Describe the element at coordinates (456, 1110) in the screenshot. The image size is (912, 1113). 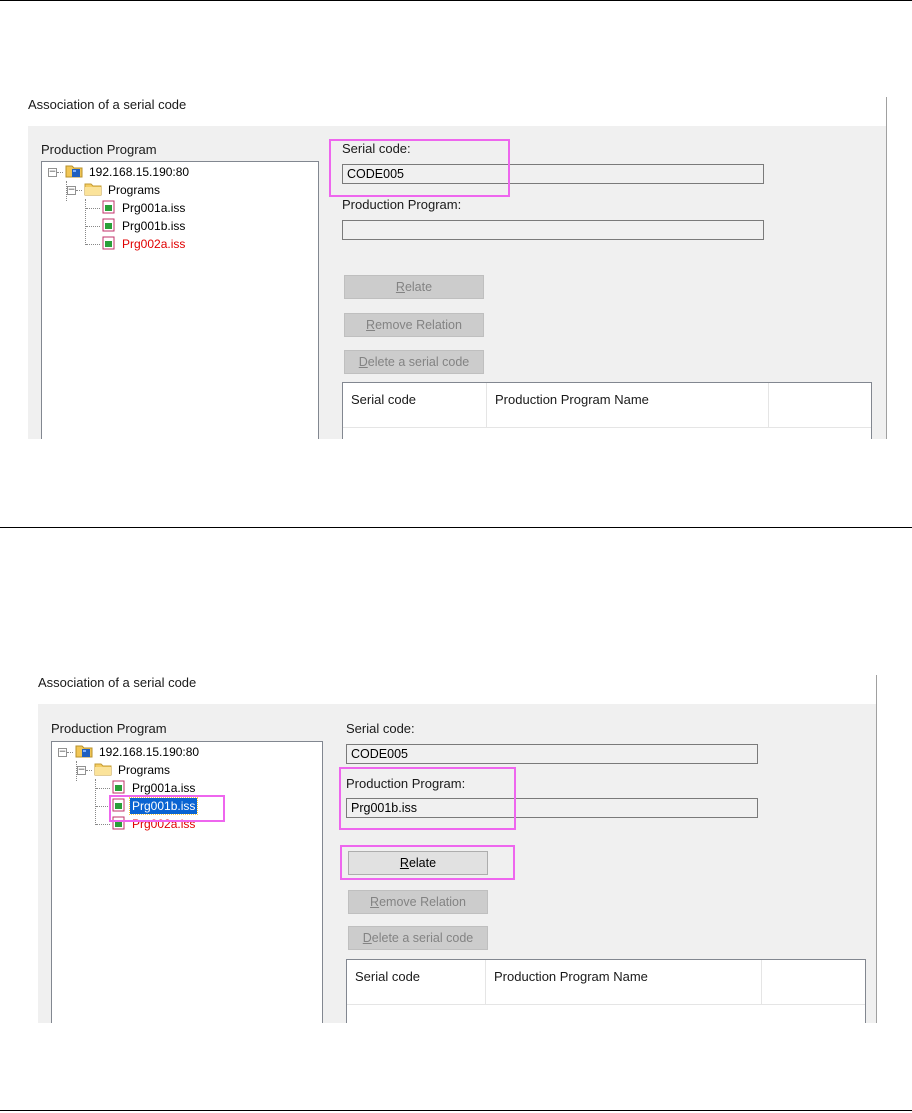
I see `bottom-rule` at that location.